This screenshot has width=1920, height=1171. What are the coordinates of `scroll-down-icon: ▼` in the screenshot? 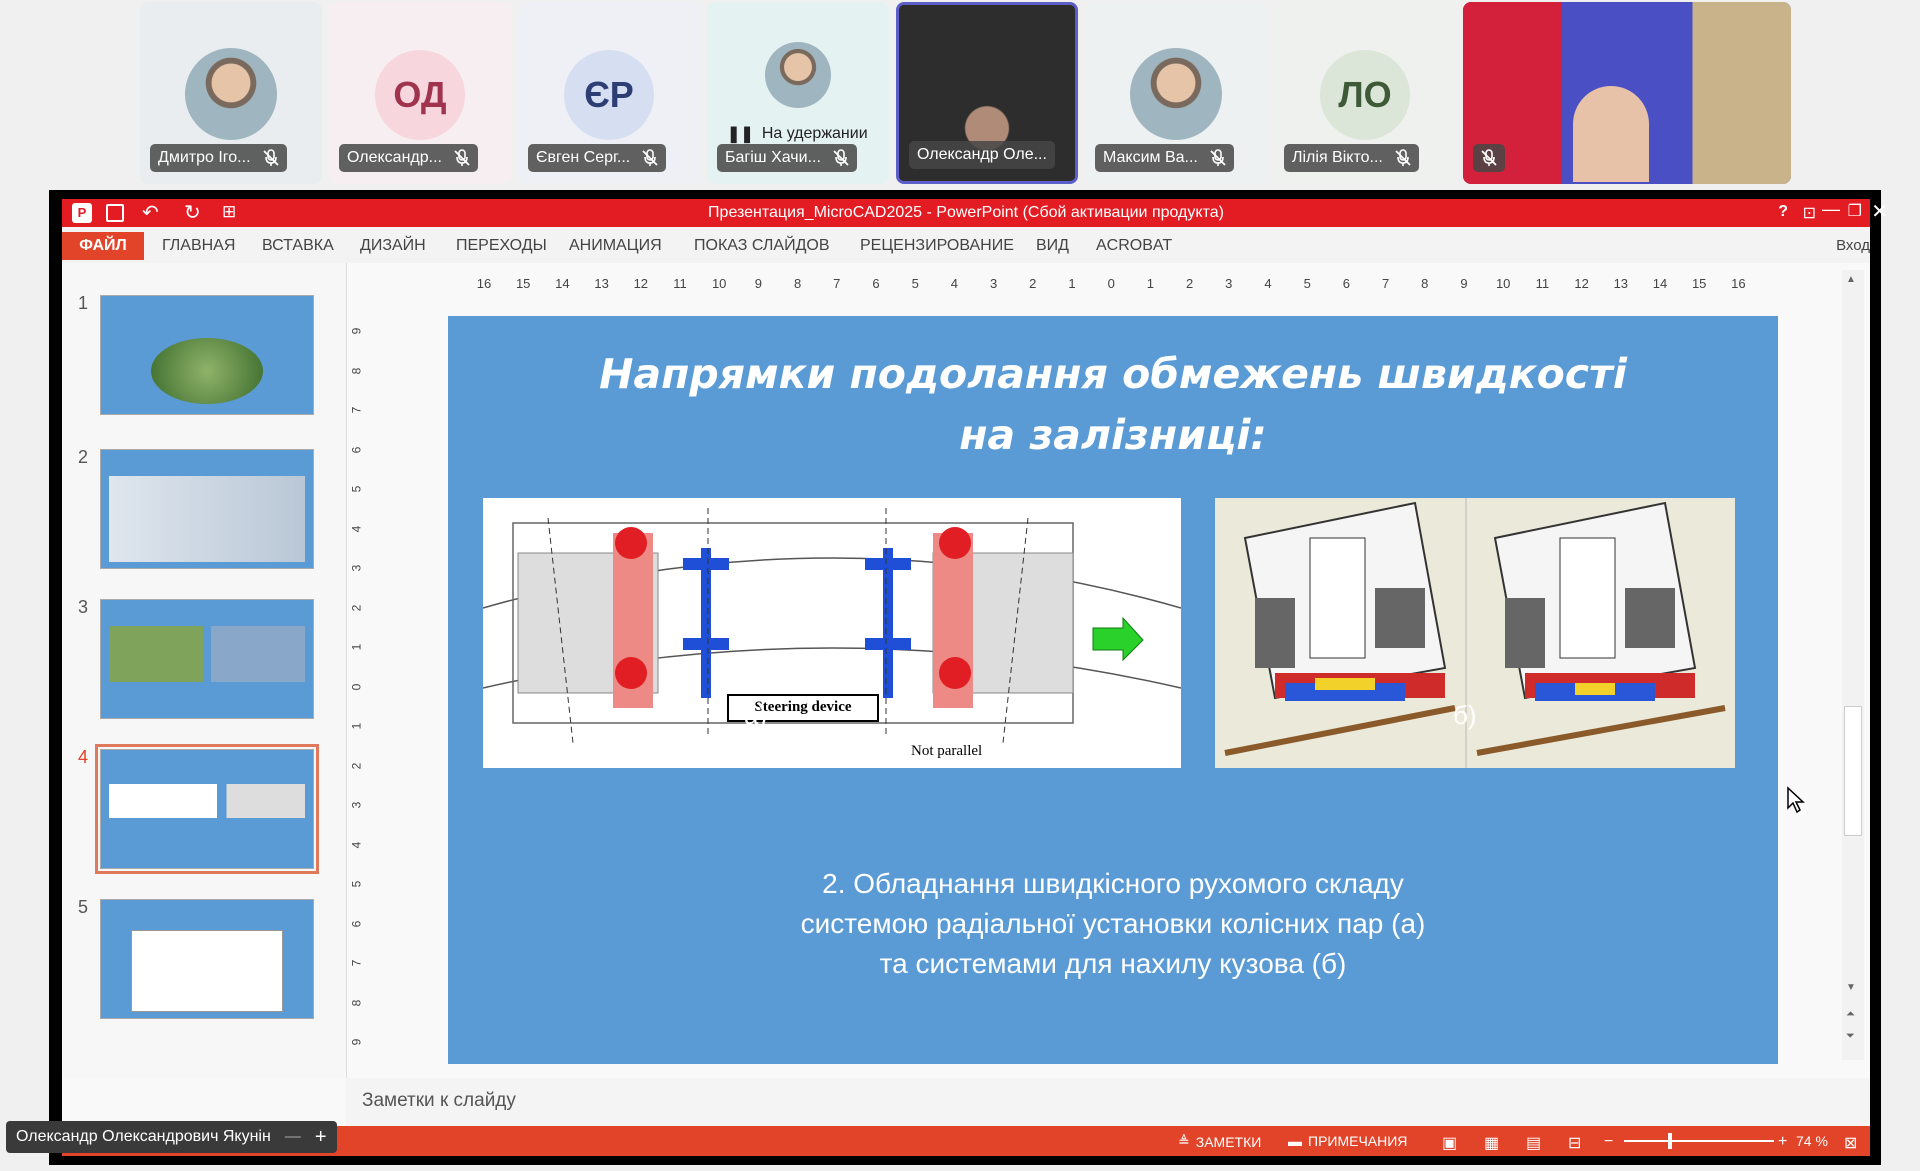 It's located at (1851, 987).